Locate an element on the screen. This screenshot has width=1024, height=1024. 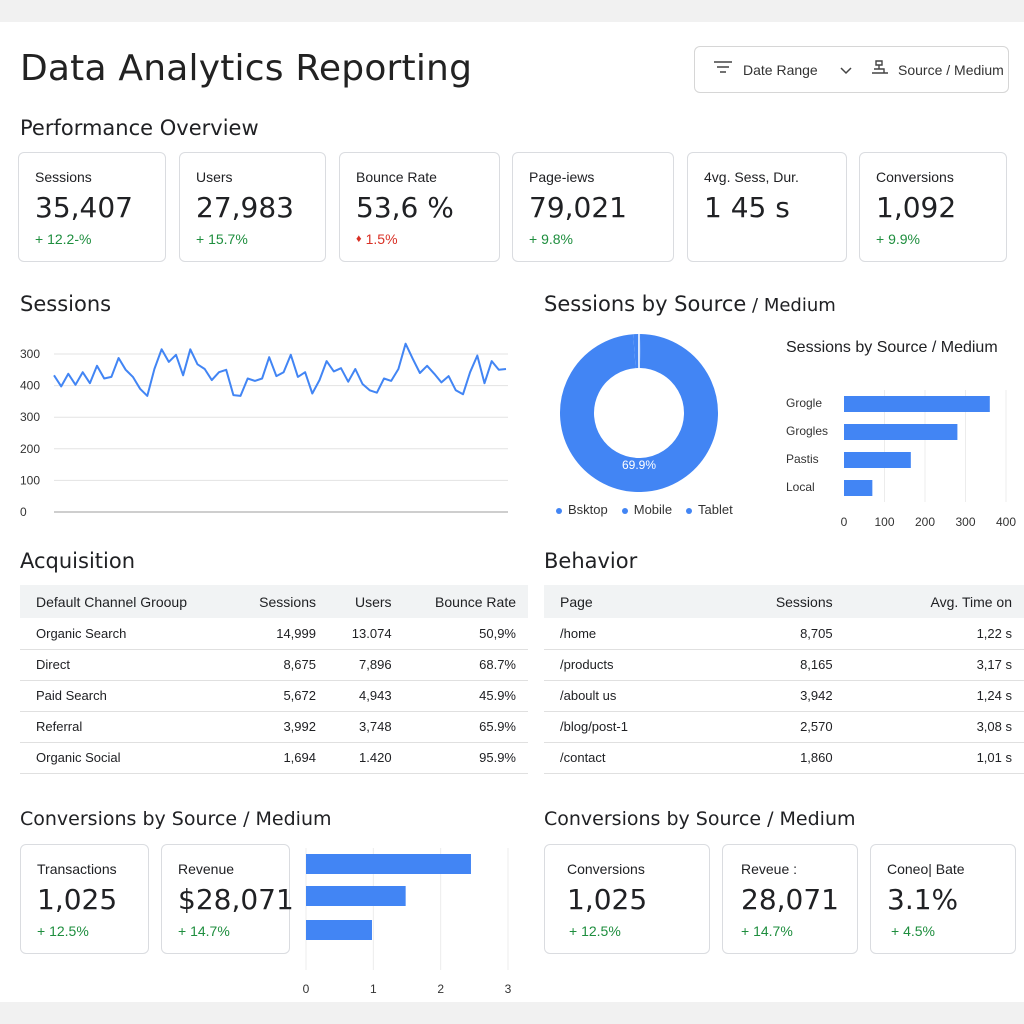
source-bar is located at coordinates (877, 460).